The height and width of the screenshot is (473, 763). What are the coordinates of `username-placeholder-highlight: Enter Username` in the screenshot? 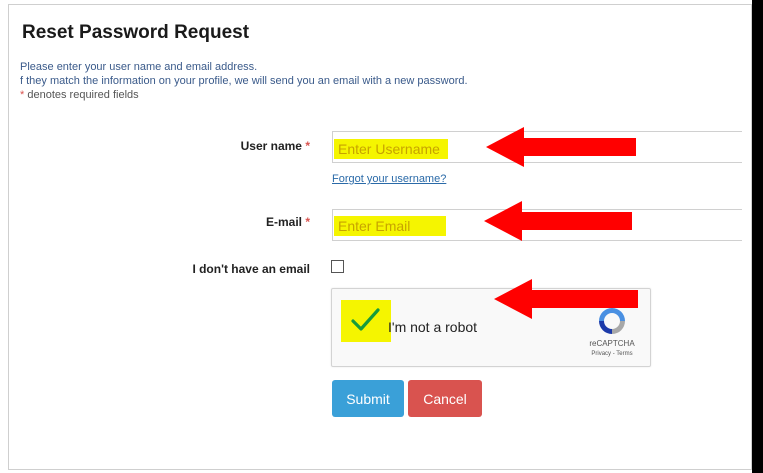 It's located at (391, 149).